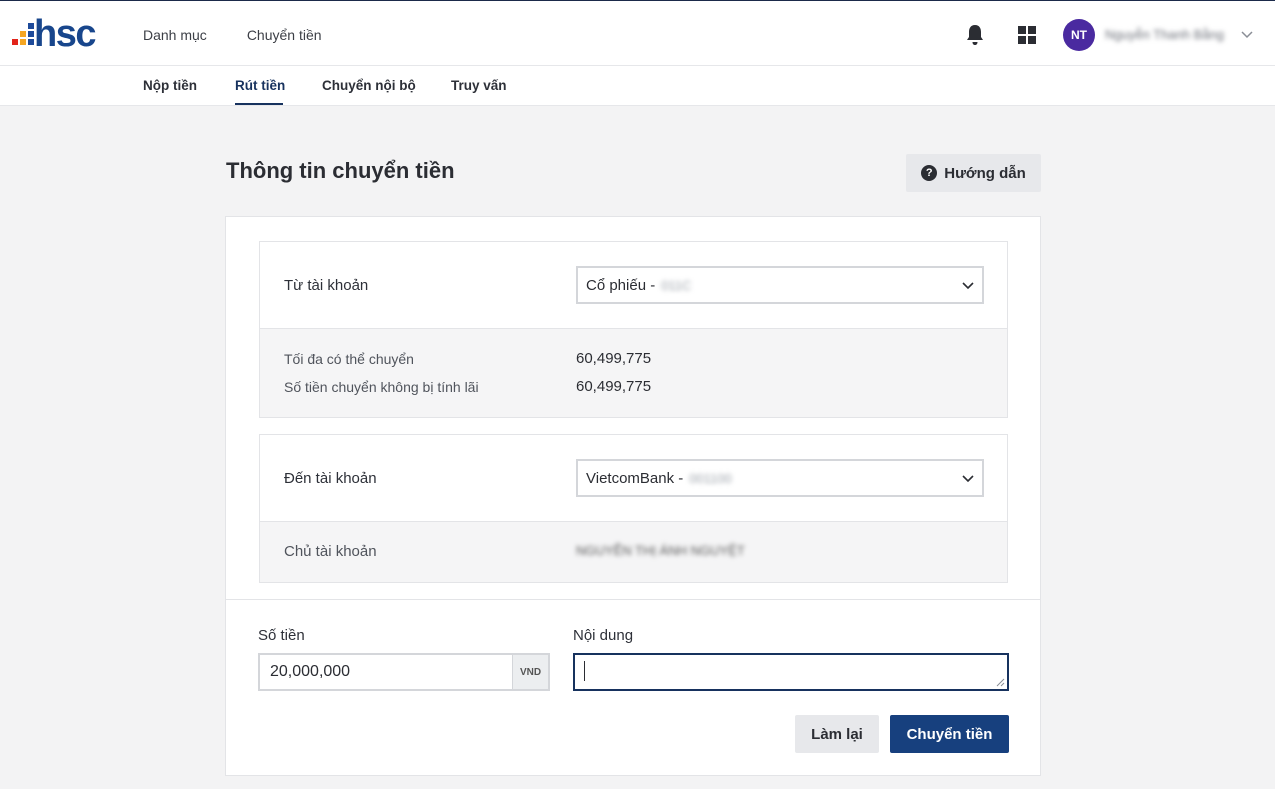 This screenshot has width=1275, height=789. I want to click on no-interest-value: 60,499,775, so click(614, 386).